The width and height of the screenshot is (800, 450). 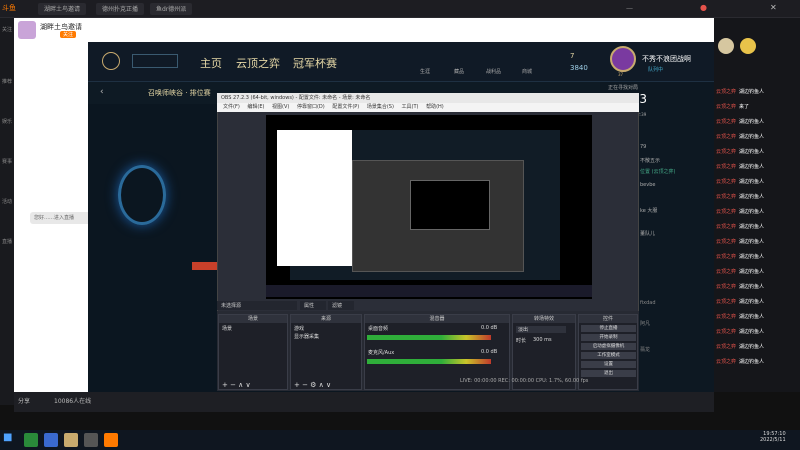 What do you see at coordinates (341, 305) in the screenshot?
I see `filters-button: 滤镜` at bounding box center [341, 305].